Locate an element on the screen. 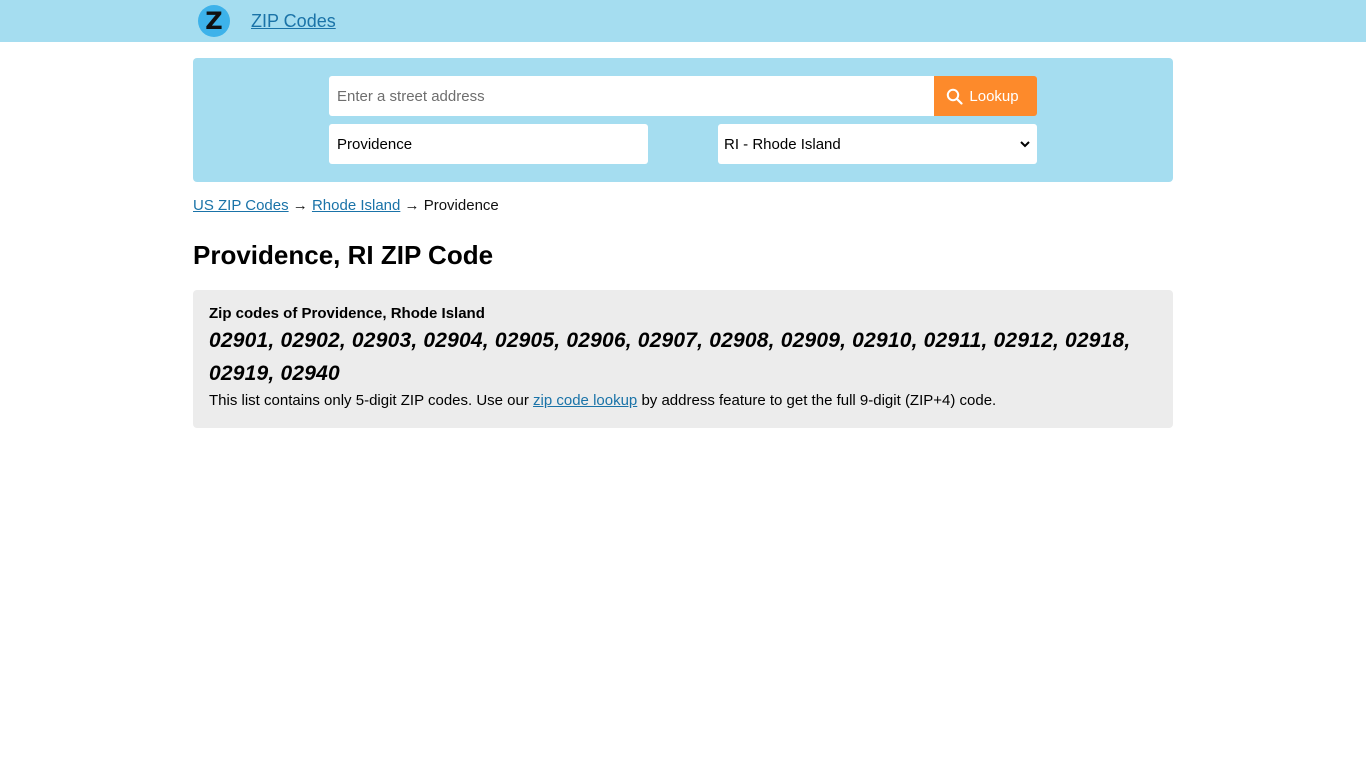 The width and height of the screenshot is (1366, 768). lookup-button-label: Lookup is located at coordinates (994, 96).